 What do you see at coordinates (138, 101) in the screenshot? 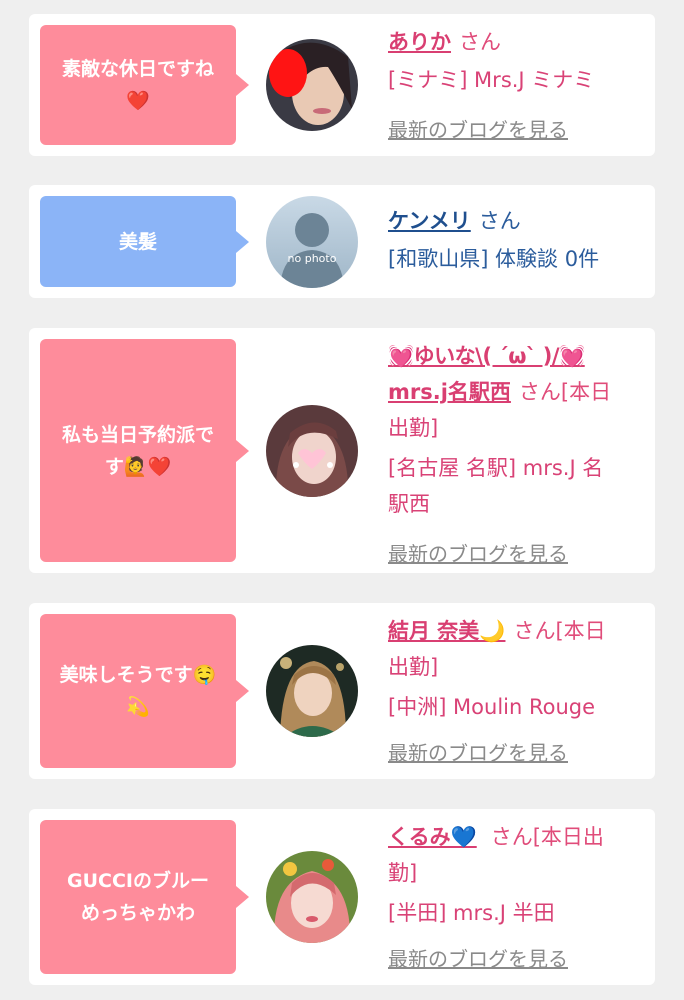
I see `heart-icon: ❤️` at bounding box center [138, 101].